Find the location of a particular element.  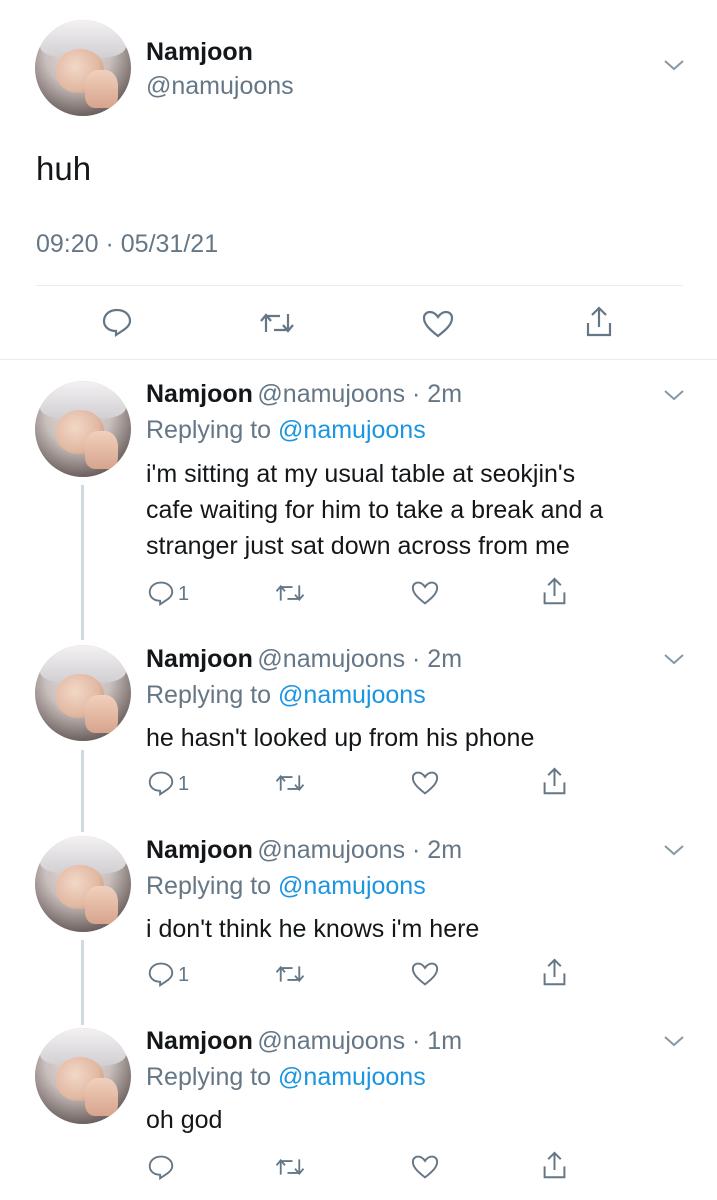

tweet-text: huh is located at coordinates (64, 168).